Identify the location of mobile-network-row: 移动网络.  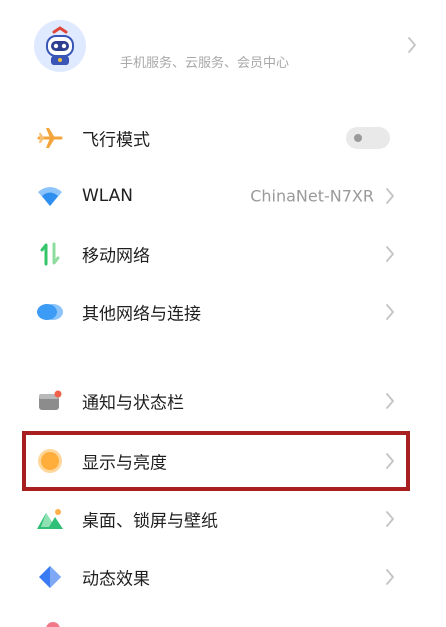
(224, 254).